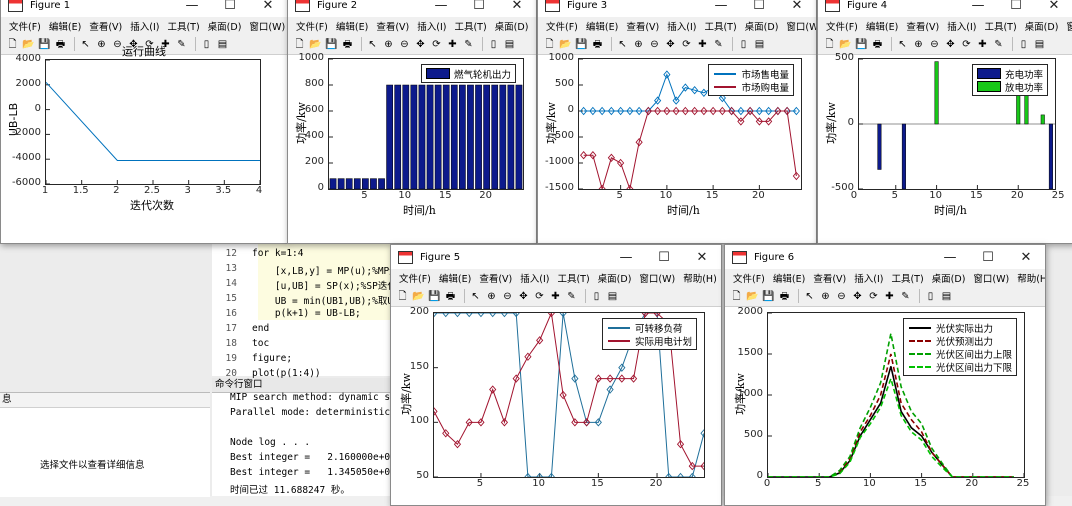 The width and height of the screenshot is (1072, 506). I want to click on legend: 燃气轮机出力, so click(468, 73).